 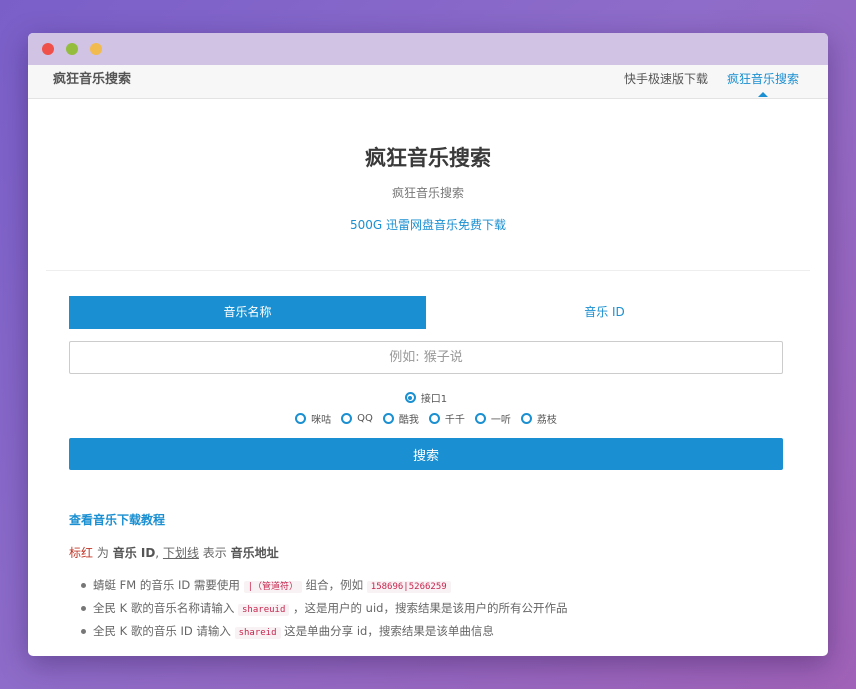 I want to click on legend-music-id: 音乐 ID, so click(x=134, y=553).